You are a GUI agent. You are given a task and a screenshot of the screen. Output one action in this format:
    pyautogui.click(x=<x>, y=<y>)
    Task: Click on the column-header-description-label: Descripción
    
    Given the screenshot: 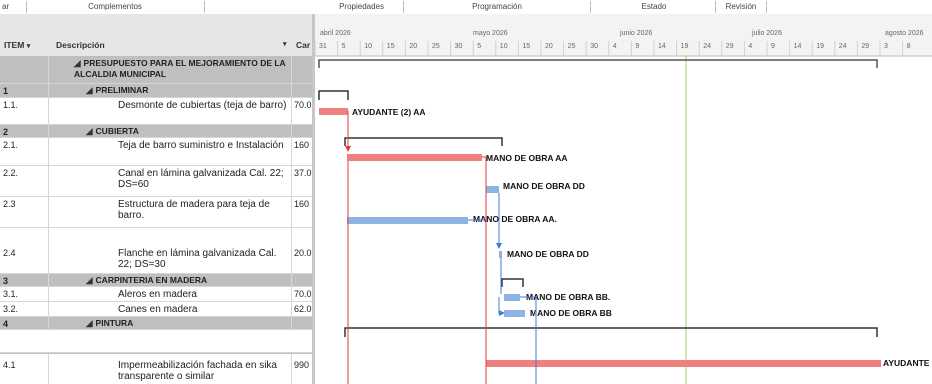 What is the action you would take?
    pyautogui.click(x=80, y=45)
    